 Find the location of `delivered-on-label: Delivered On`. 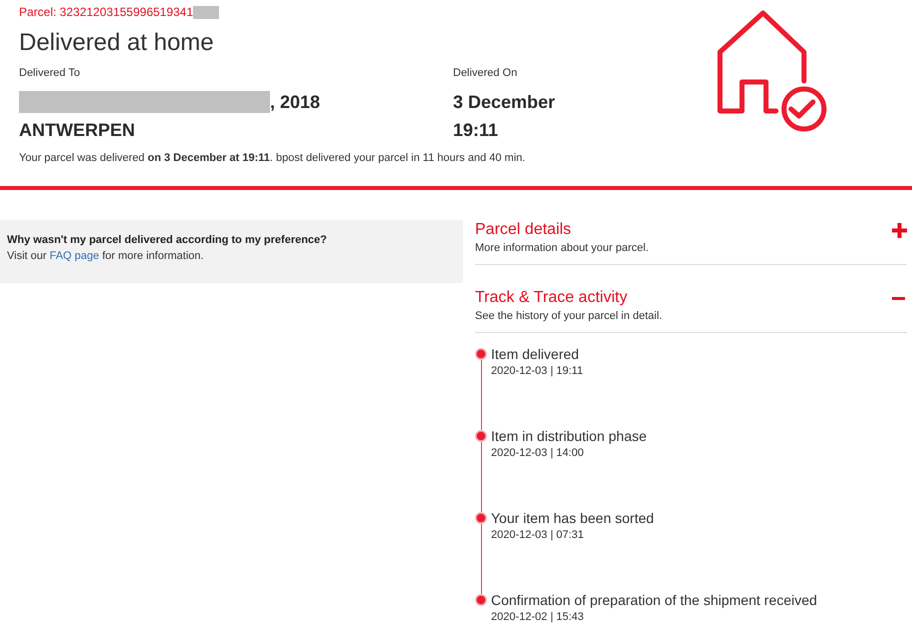

delivered-on-label: Delivered On is located at coordinates (485, 73).